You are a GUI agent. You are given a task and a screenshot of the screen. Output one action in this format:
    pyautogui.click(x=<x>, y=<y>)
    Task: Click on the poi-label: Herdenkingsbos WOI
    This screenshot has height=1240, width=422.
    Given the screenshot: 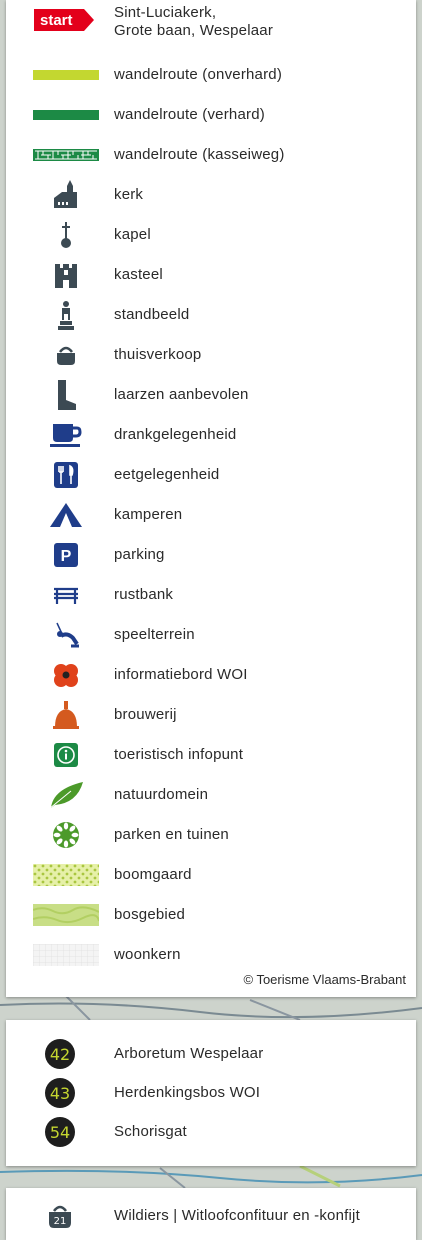 What is the action you would take?
    pyautogui.click(x=187, y=1092)
    